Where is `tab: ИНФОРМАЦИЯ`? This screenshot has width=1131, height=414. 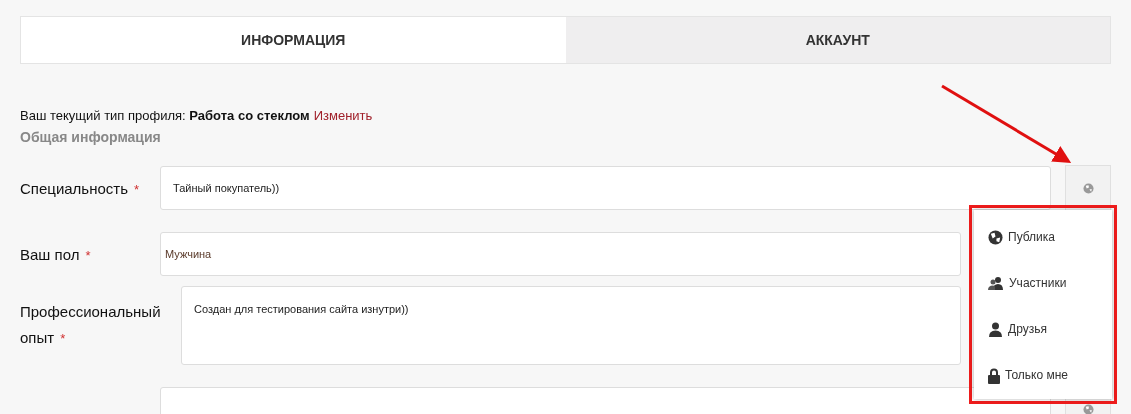
tab: ИНФОРМАЦИЯ is located at coordinates (293, 40).